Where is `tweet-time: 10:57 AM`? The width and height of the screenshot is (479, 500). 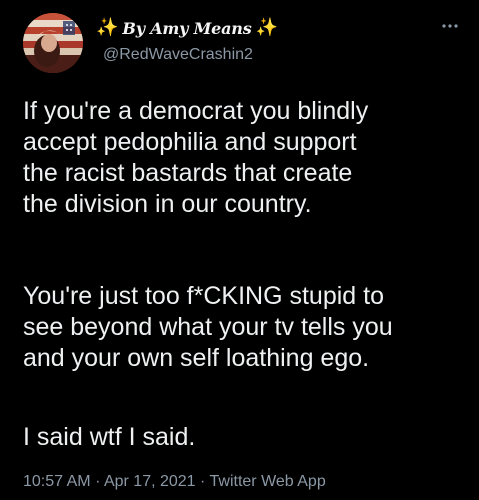
tweet-time: 10:57 AM is located at coordinates (57, 481).